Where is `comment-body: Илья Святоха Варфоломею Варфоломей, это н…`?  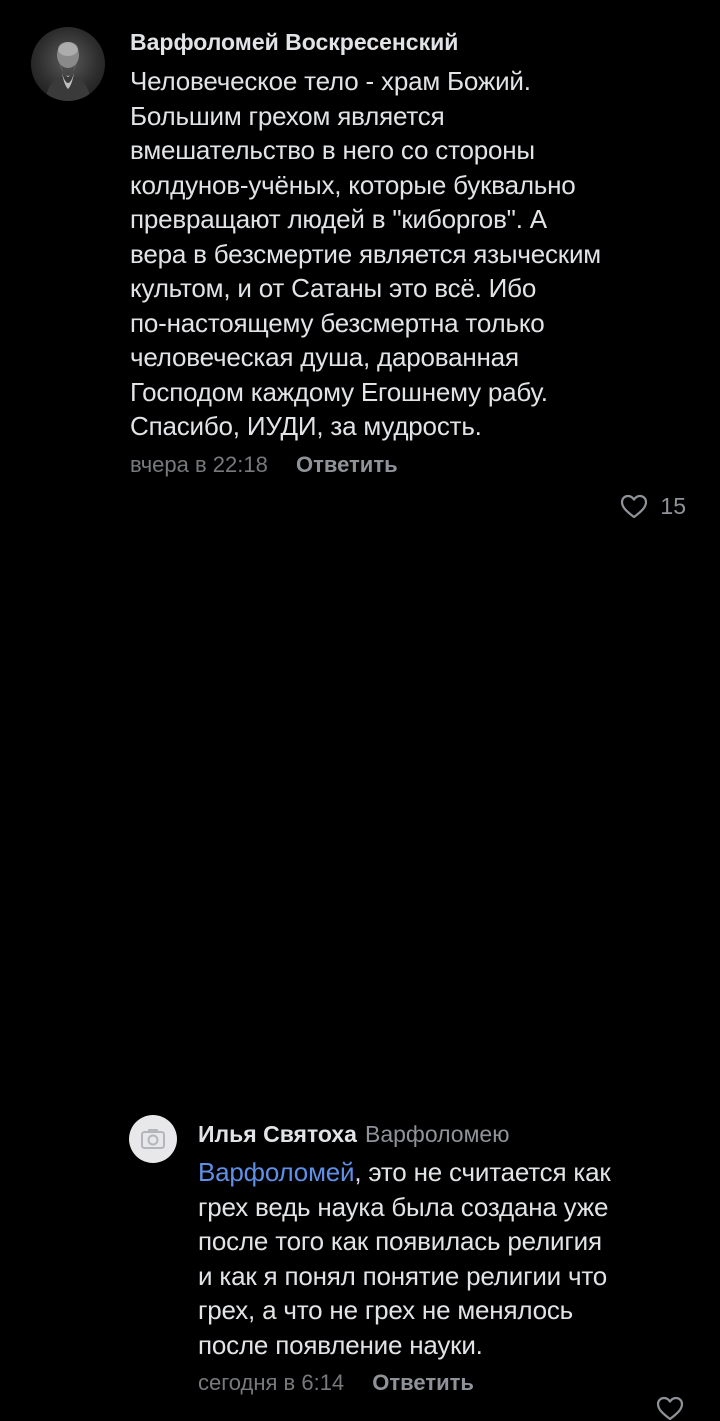
comment-body: Илья Святоха Варфоломею Варфоломей, это н… is located at coordinates (448, 1258).